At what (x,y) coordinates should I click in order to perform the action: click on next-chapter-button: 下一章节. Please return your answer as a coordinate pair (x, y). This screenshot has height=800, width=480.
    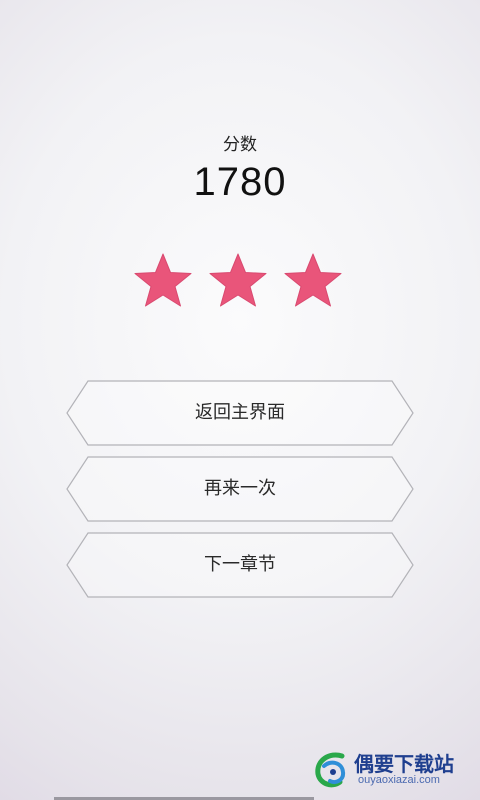
    Looking at the image, I should click on (240, 565).